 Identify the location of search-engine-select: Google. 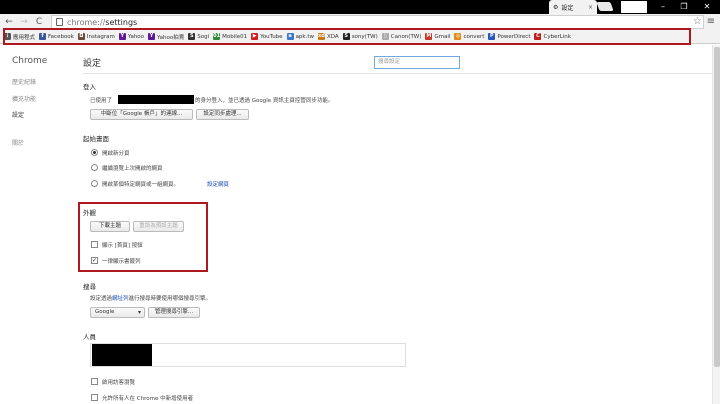
(117, 312).